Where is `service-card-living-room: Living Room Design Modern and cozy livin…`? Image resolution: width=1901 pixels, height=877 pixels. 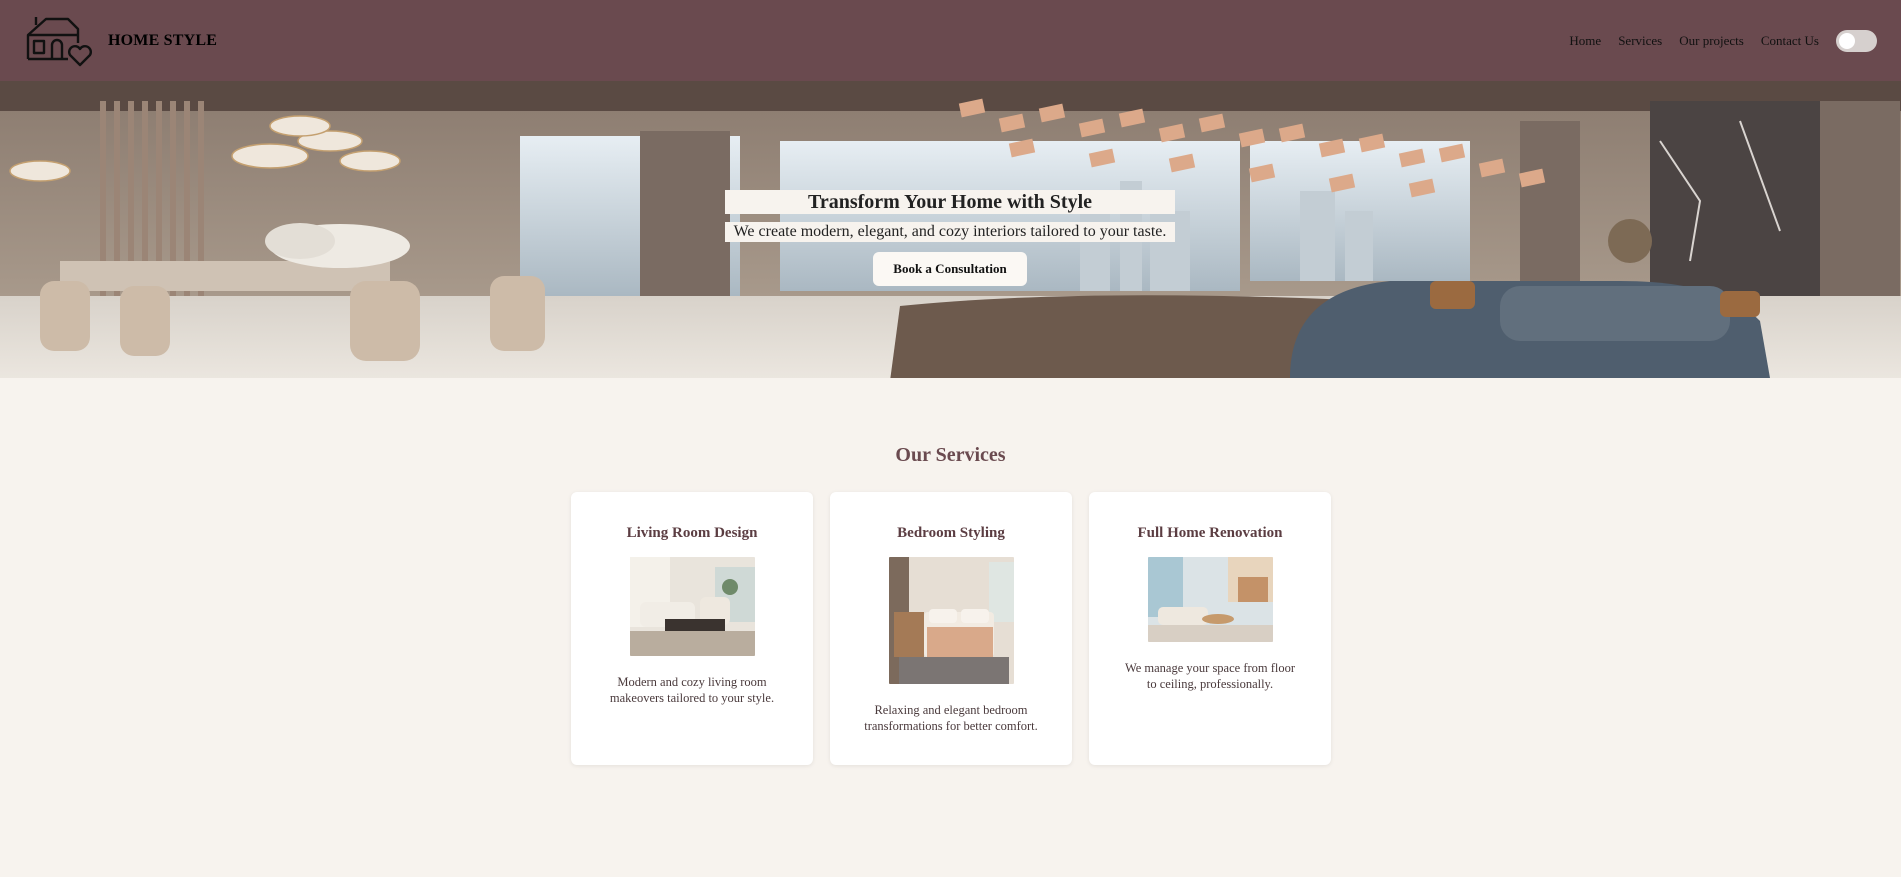
service-card-living-room: Living Room Design Modern and cozy livin… is located at coordinates (692, 628).